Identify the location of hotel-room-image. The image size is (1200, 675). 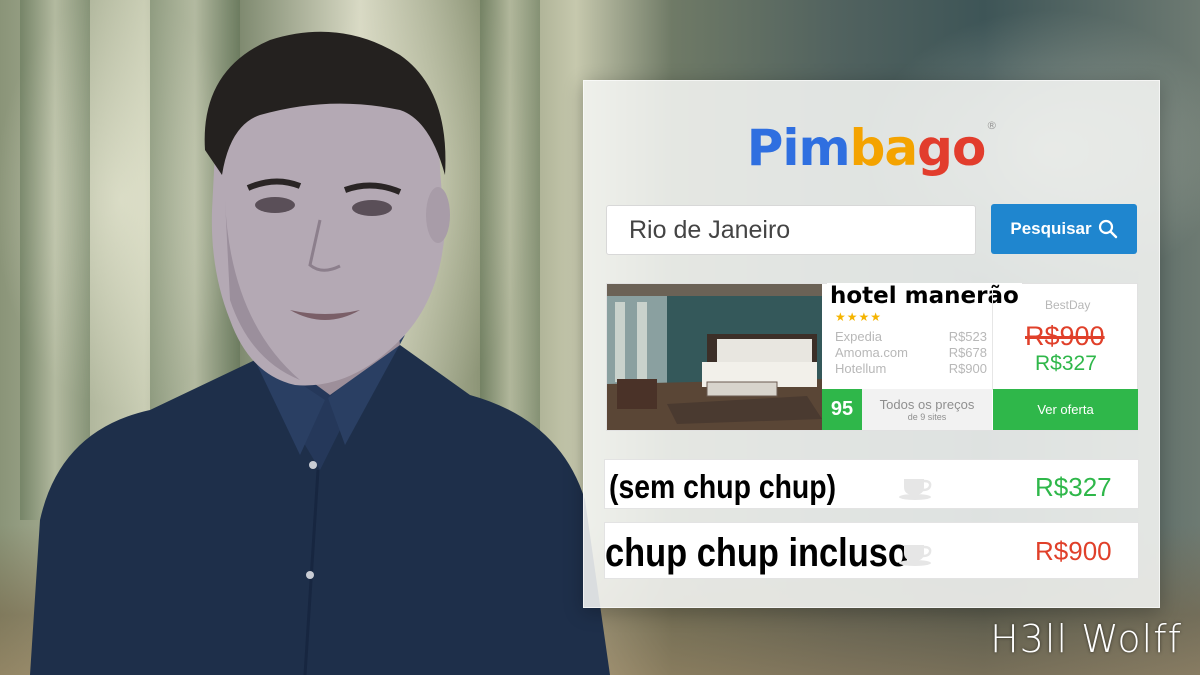
(714, 357).